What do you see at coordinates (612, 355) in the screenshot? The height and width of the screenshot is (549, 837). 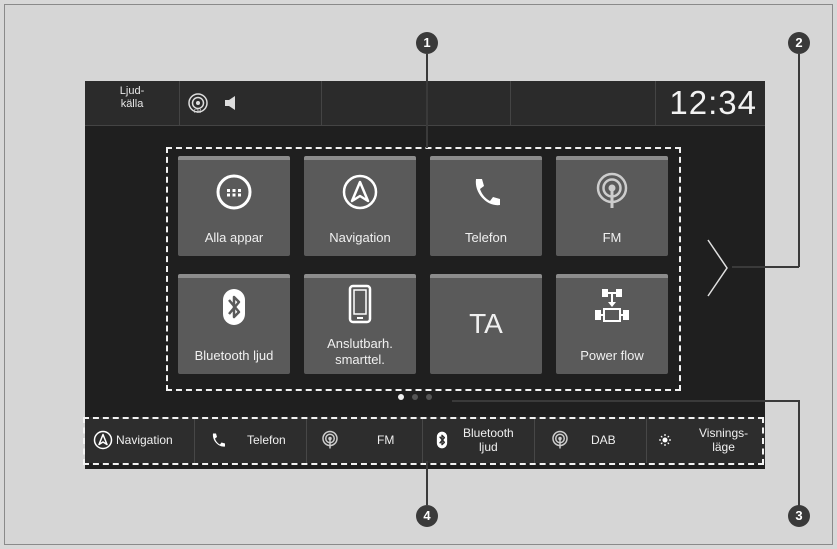 I see `app-tile-label: Power flow` at bounding box center [612, 355].